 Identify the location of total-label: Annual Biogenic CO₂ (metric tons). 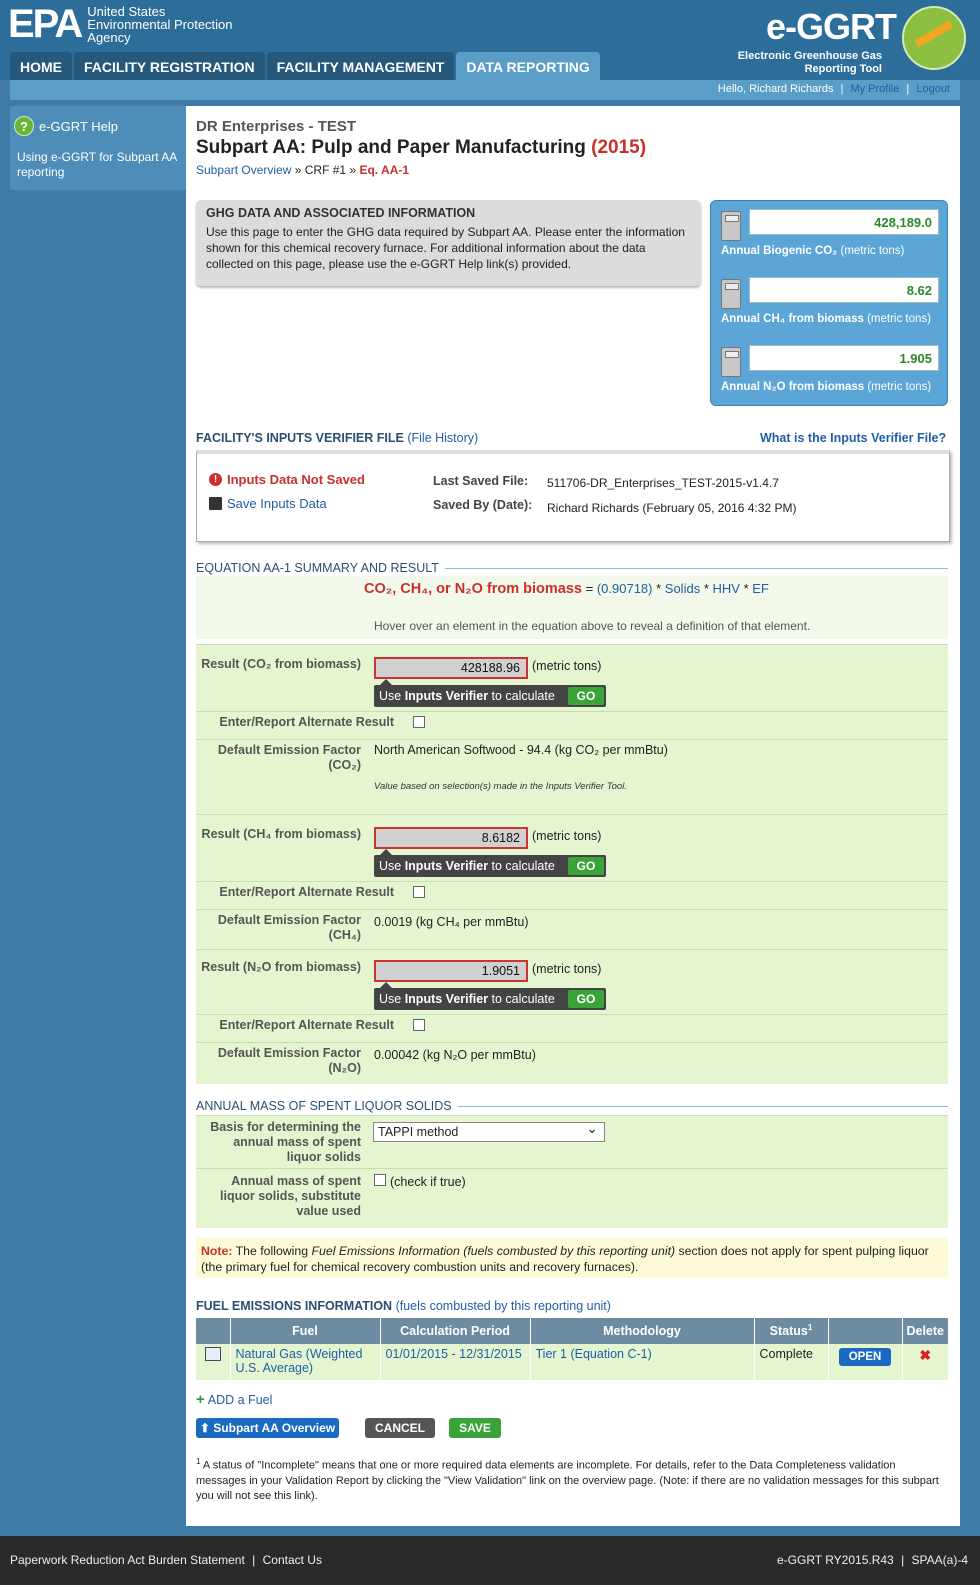
(812, 251).